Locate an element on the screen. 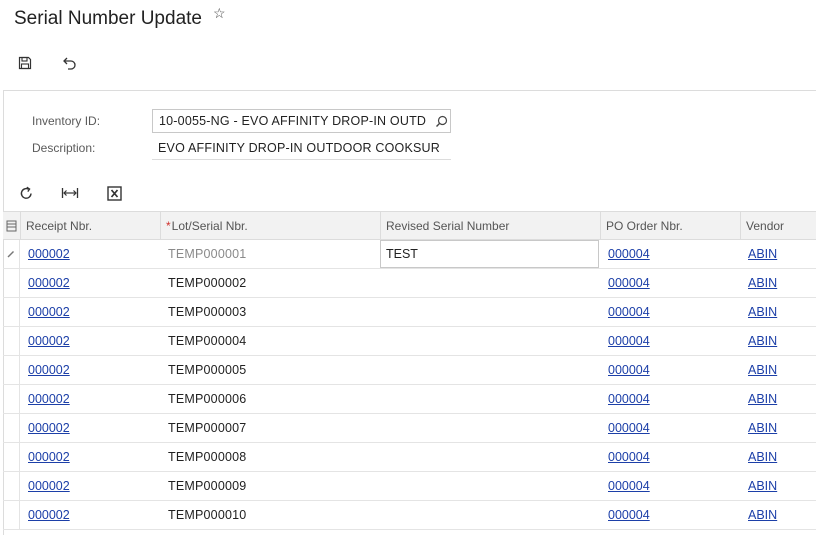 The width and height of the screenshot is (816, 535). undo-button is located at coordinates (69, 63).